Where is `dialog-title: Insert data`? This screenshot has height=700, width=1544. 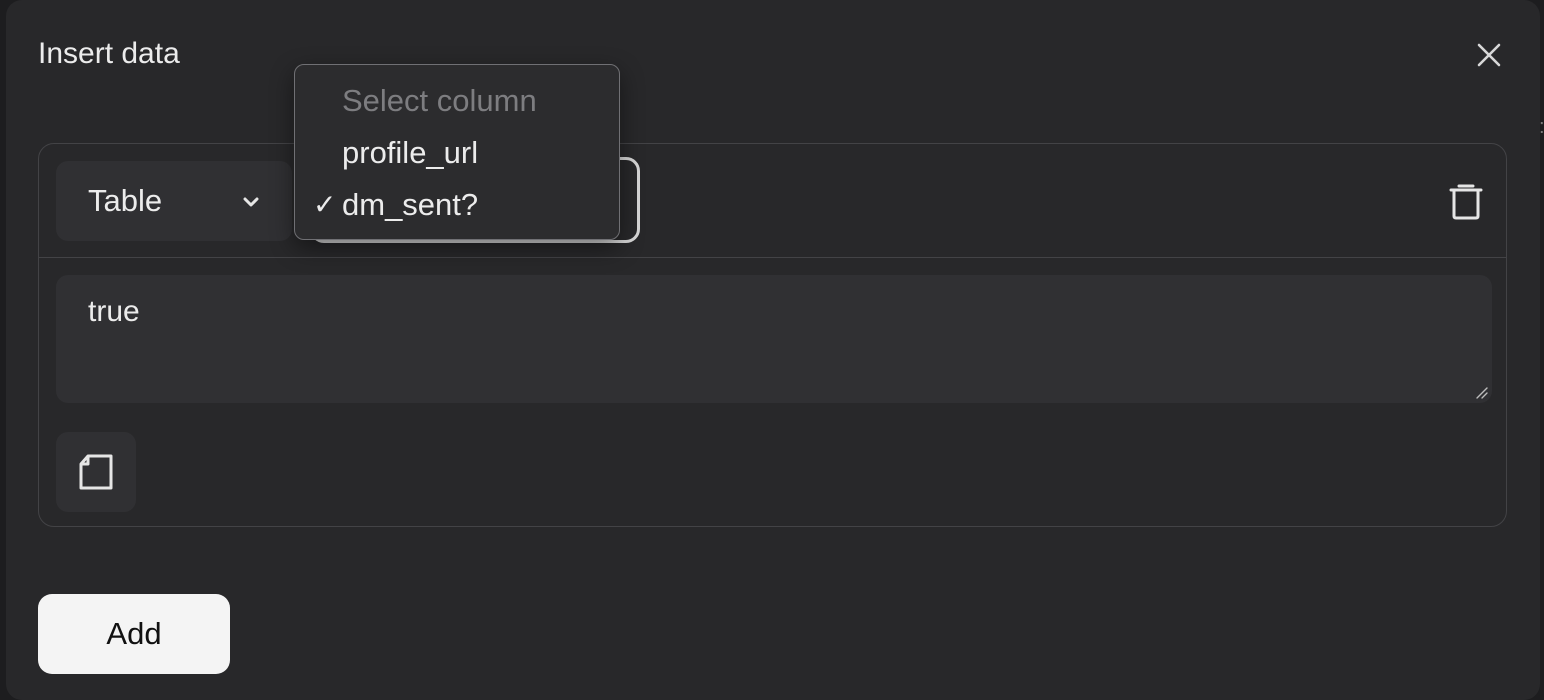
dialog-title: Insert data is located at coordinates (109, 53).